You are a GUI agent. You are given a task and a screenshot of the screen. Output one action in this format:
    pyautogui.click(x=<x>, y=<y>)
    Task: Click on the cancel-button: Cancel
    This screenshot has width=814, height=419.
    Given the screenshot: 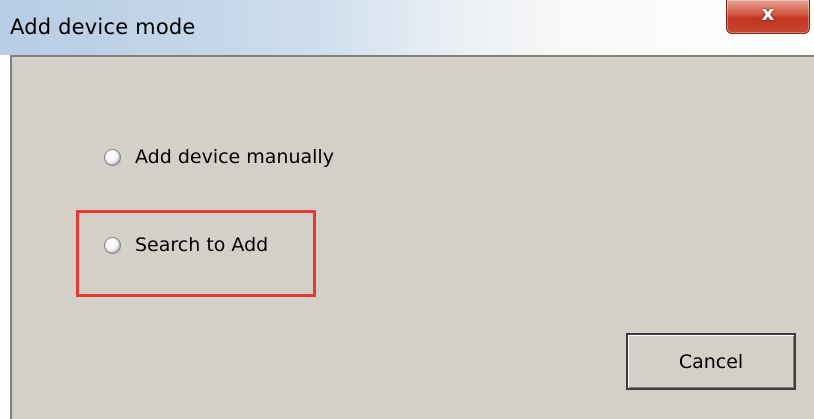 What is the action you would take?
    pyautogui.click(x=711, y=361)
    